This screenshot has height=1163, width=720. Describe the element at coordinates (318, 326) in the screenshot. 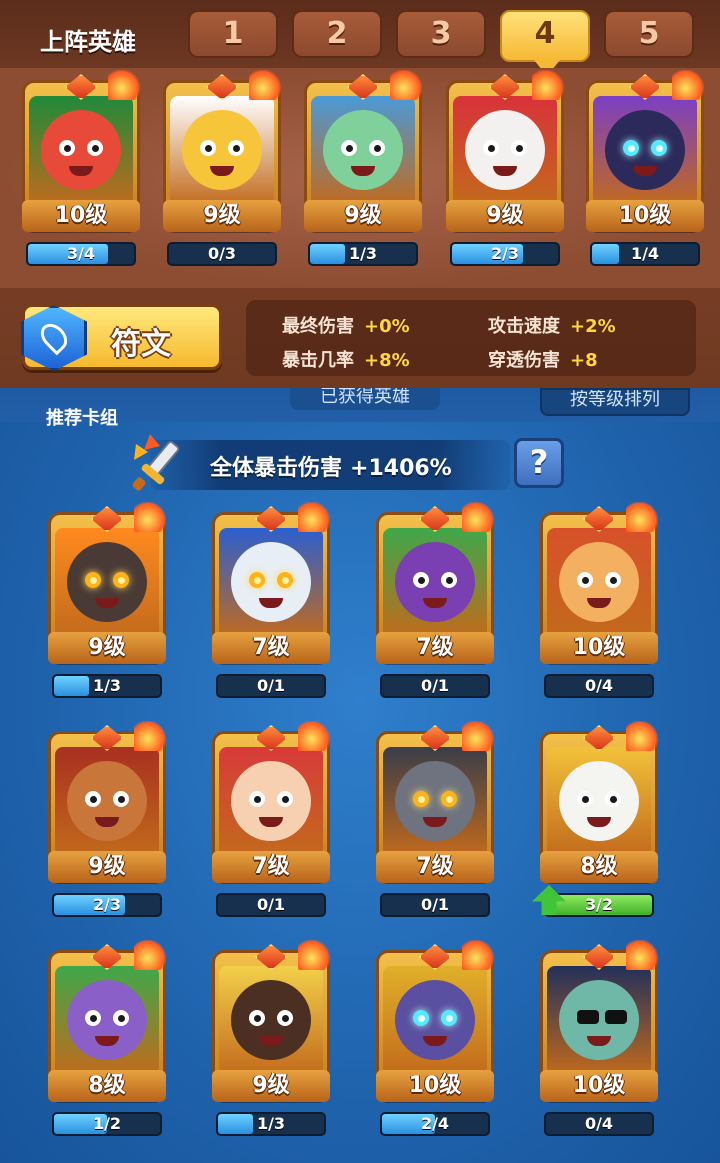

I see `stat-label: 最终伤害` at that location.